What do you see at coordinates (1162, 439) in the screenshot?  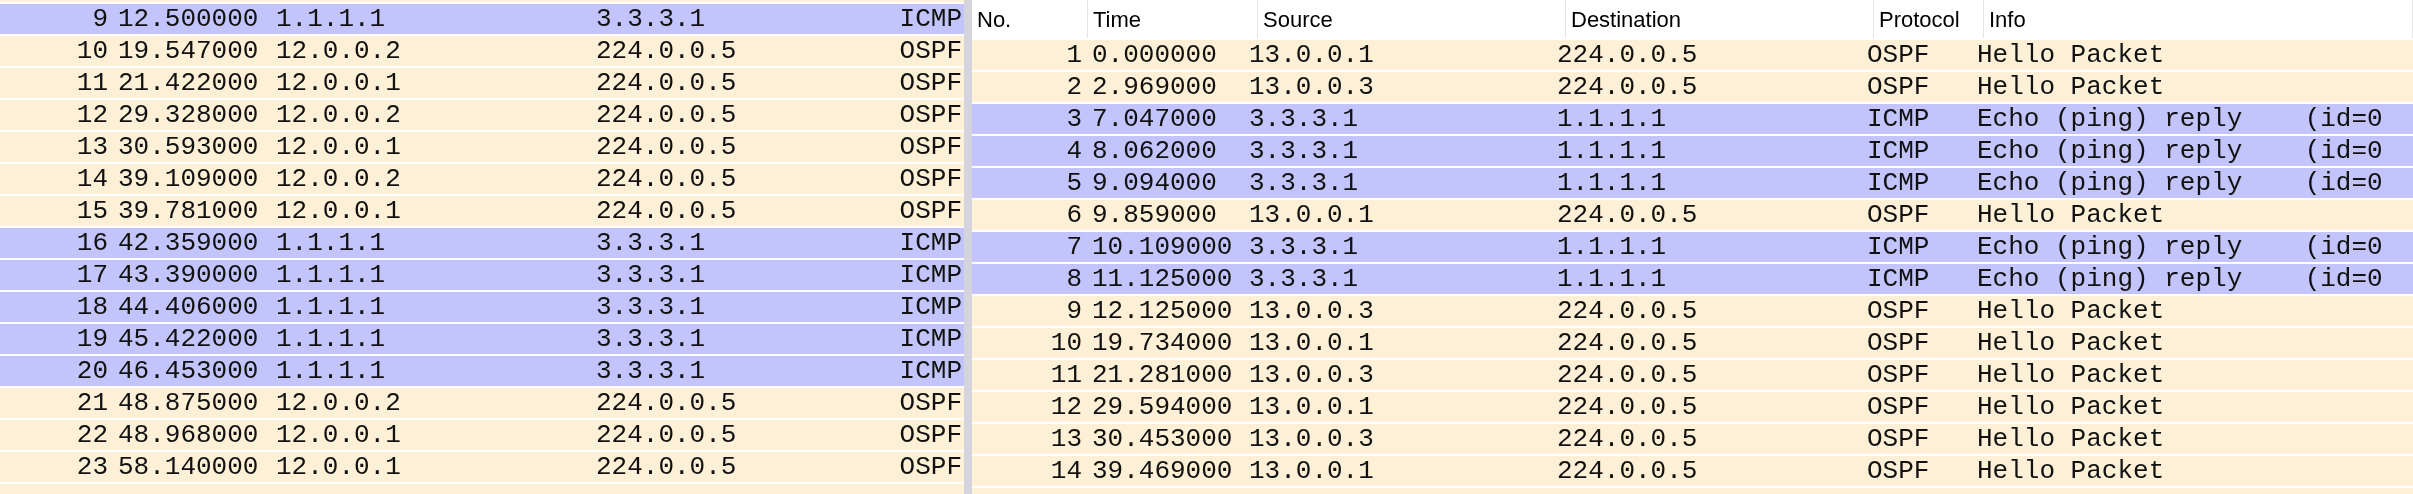 I see `table-cell: 30.453000` at bounding box center [1162, 439].